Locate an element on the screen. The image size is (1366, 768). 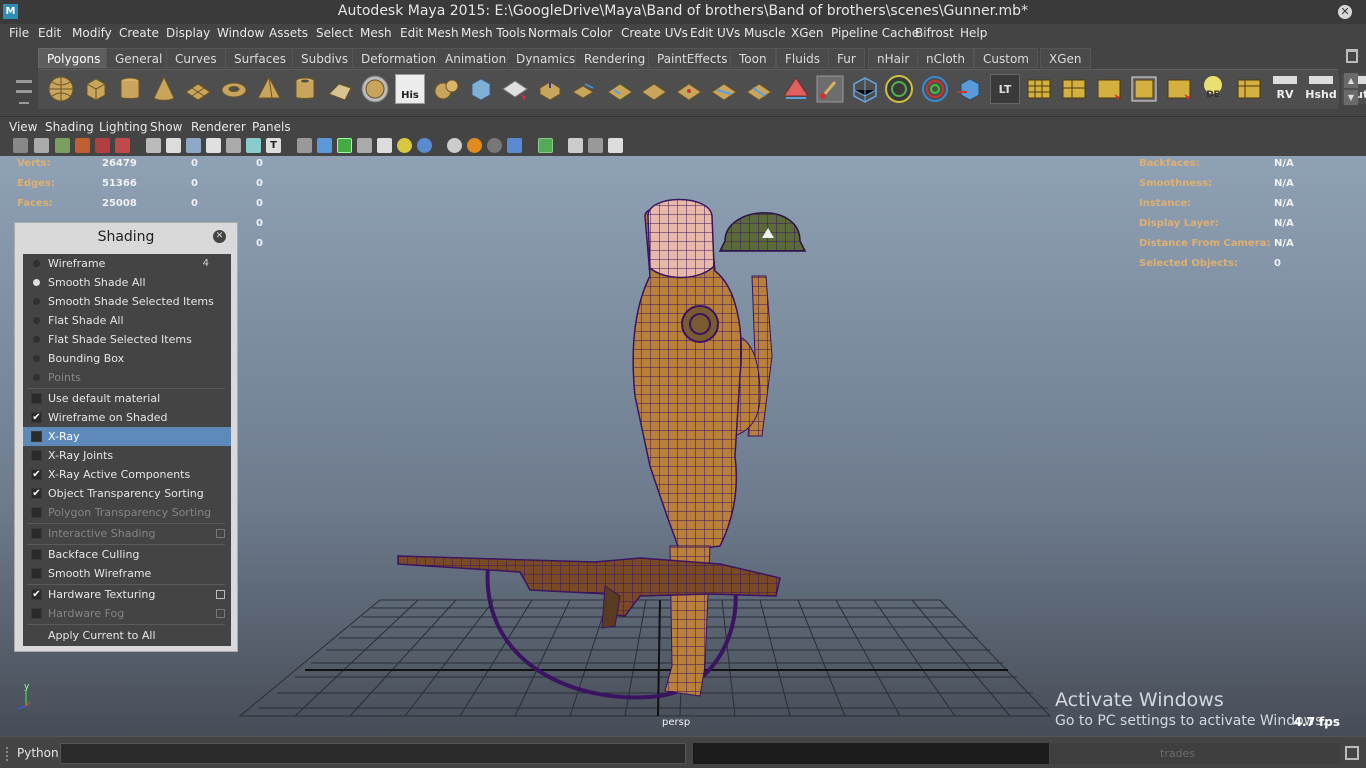
extrude-icon is located at coordinates (550, 89).